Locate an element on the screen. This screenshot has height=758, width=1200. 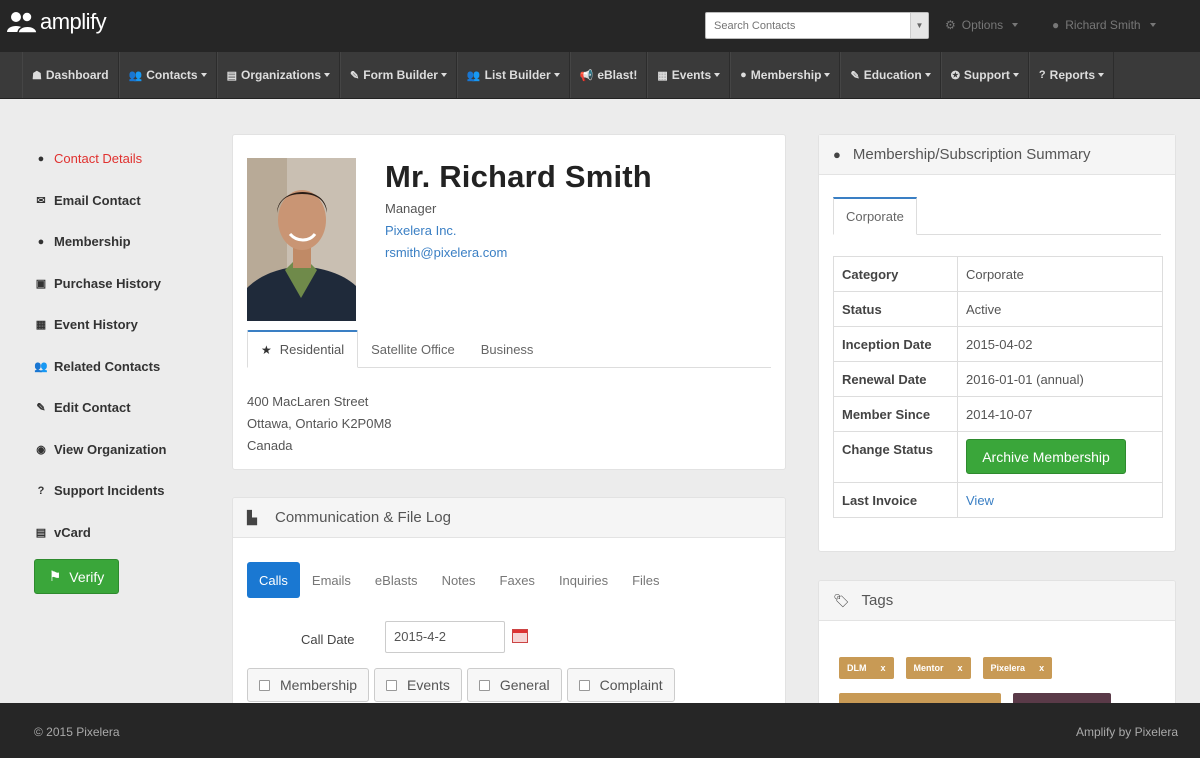
email-link: rsmith@pixelera.com is located at coordinates (446, 252).